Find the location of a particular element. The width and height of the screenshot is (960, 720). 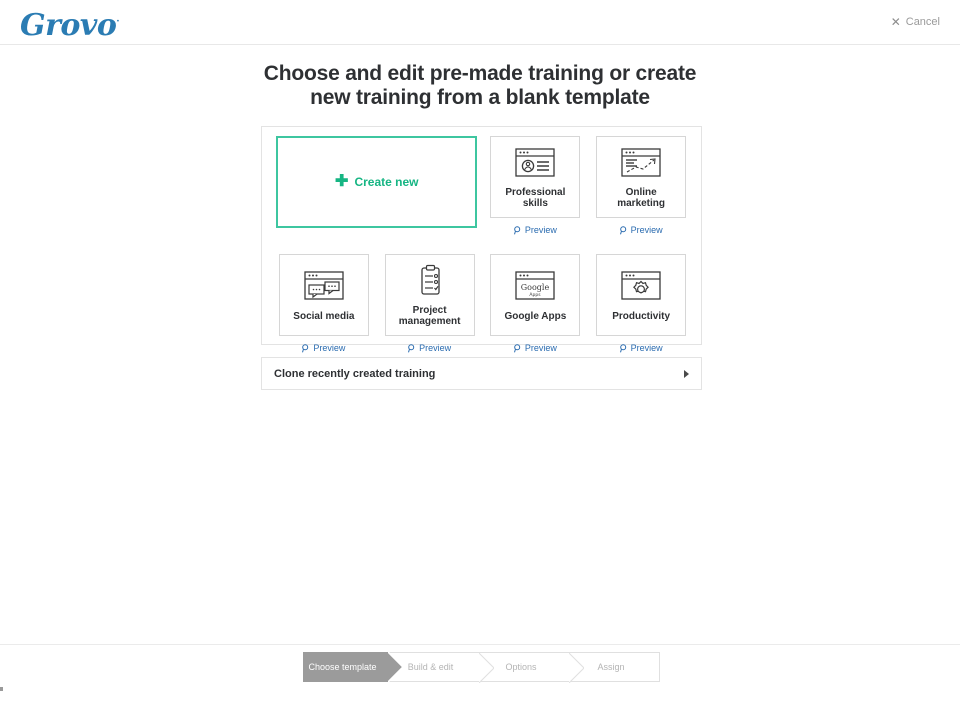

create-new-inner: ✚ Create new is located at coordinates (376, 182).